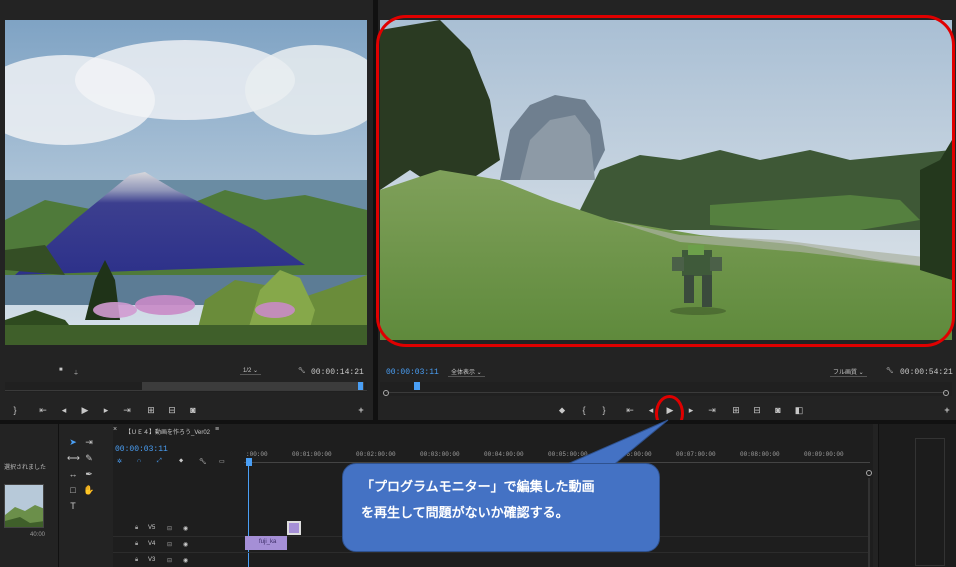  I want to click on selection-tool-icon: ➤, so click(73, 442).